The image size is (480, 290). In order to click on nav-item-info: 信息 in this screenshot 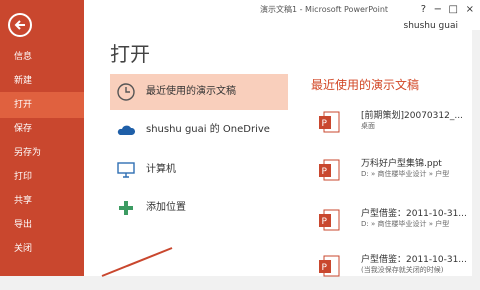, I will do `click(42, 57)`.